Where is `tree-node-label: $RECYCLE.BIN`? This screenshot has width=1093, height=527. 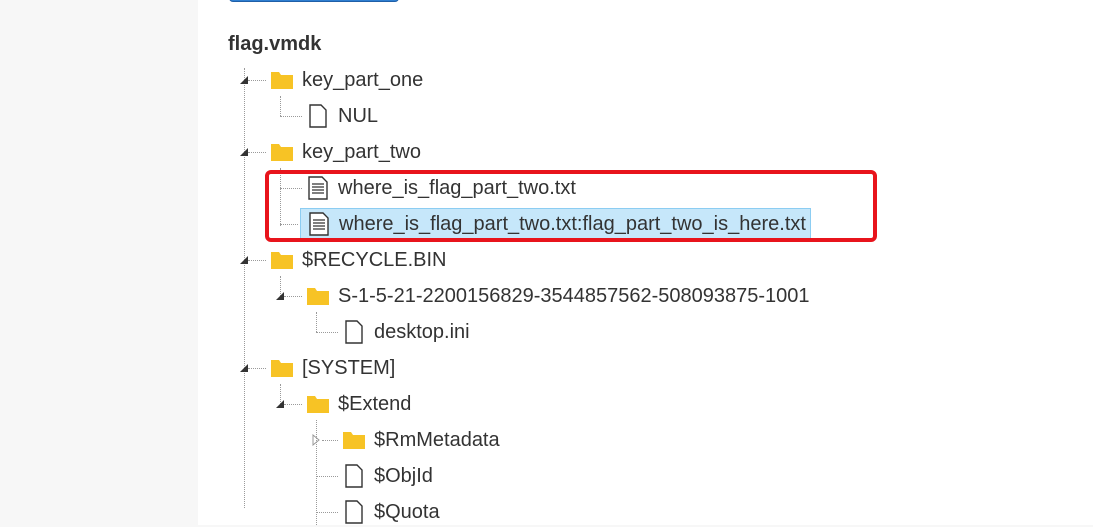 tree-node-label: $RECYCLE.BIN is located at coordinates (374, 259).